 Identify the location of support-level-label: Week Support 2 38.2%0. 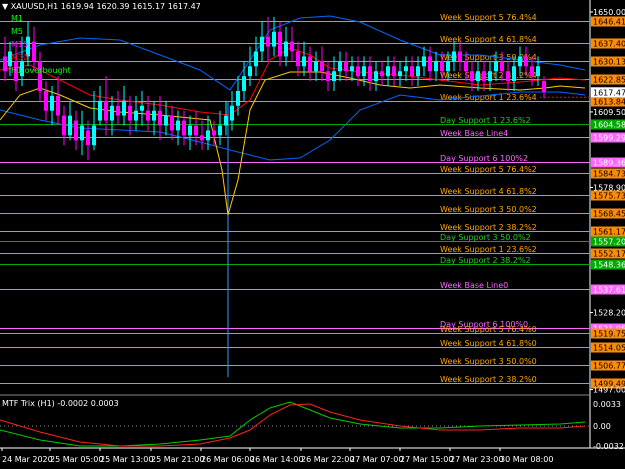
(488, 379).